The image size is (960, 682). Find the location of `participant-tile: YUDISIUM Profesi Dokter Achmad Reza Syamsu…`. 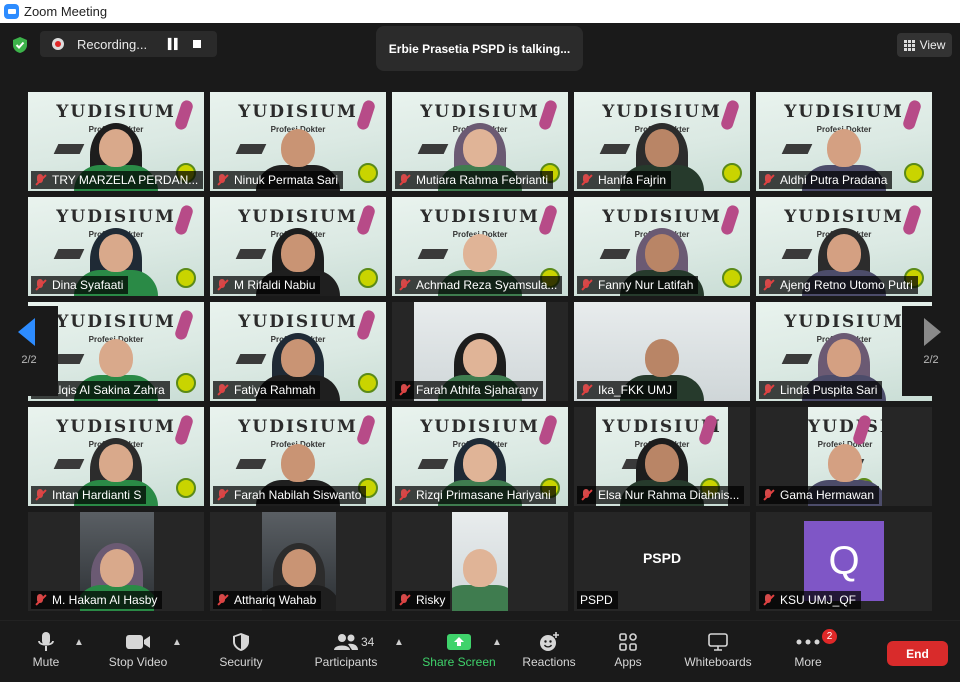

participant-tile: YUDISIUM Profesi Dokter Achmad Reza Syamsu… is located at coordinates (480, 246).